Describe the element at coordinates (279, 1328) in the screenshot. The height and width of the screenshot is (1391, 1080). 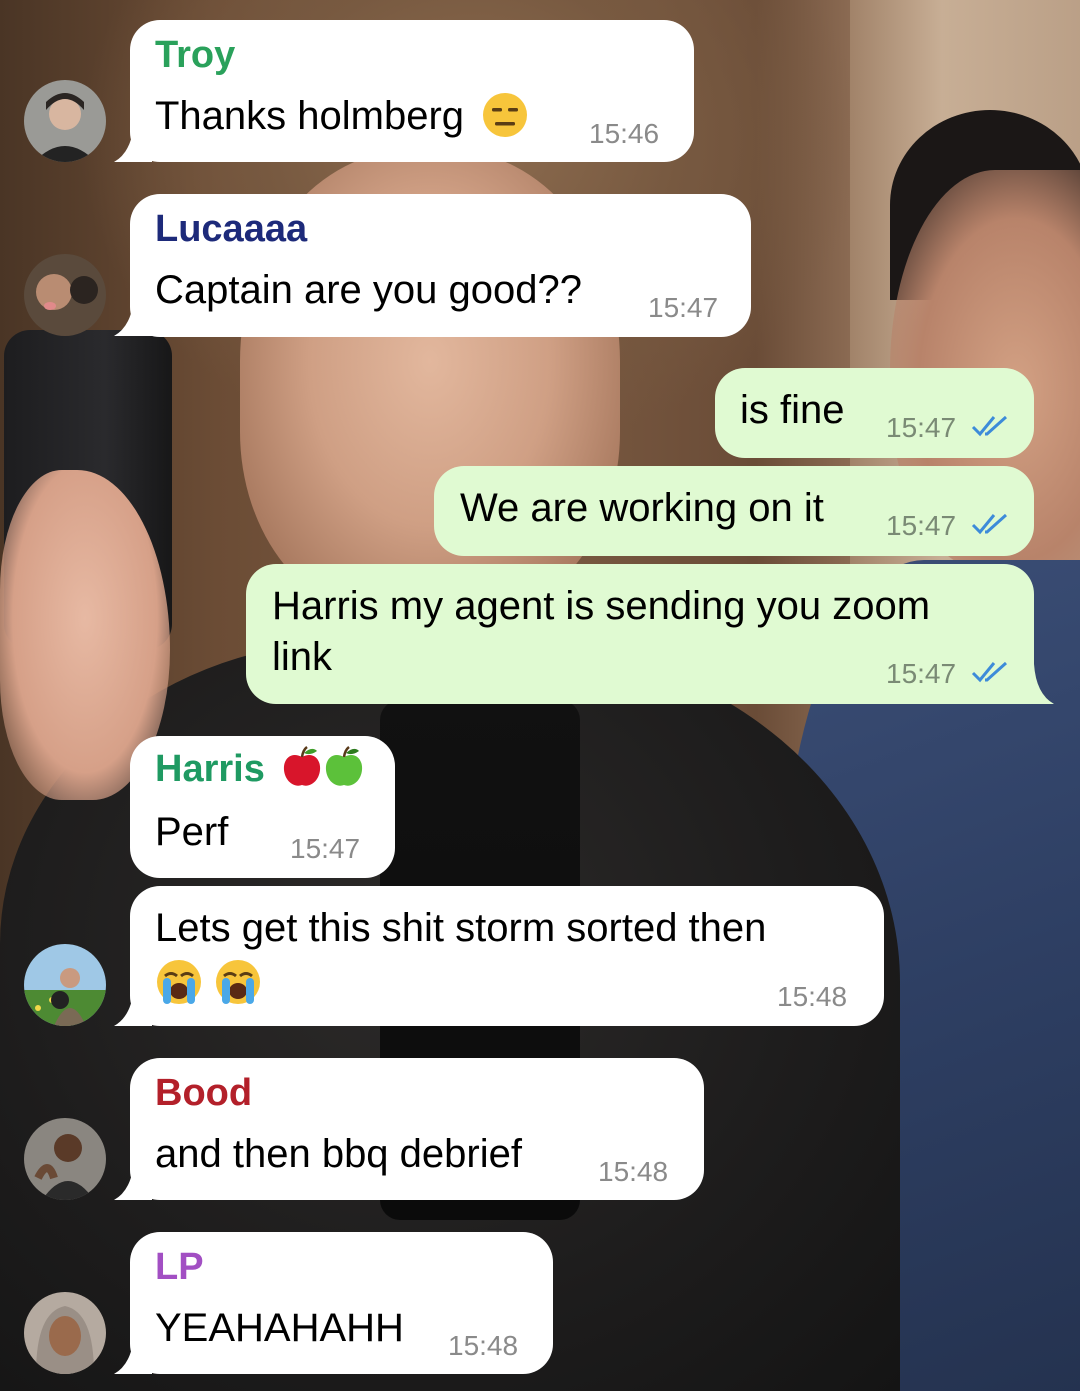
I see `message-text: YEAHAHAHH` at that location.